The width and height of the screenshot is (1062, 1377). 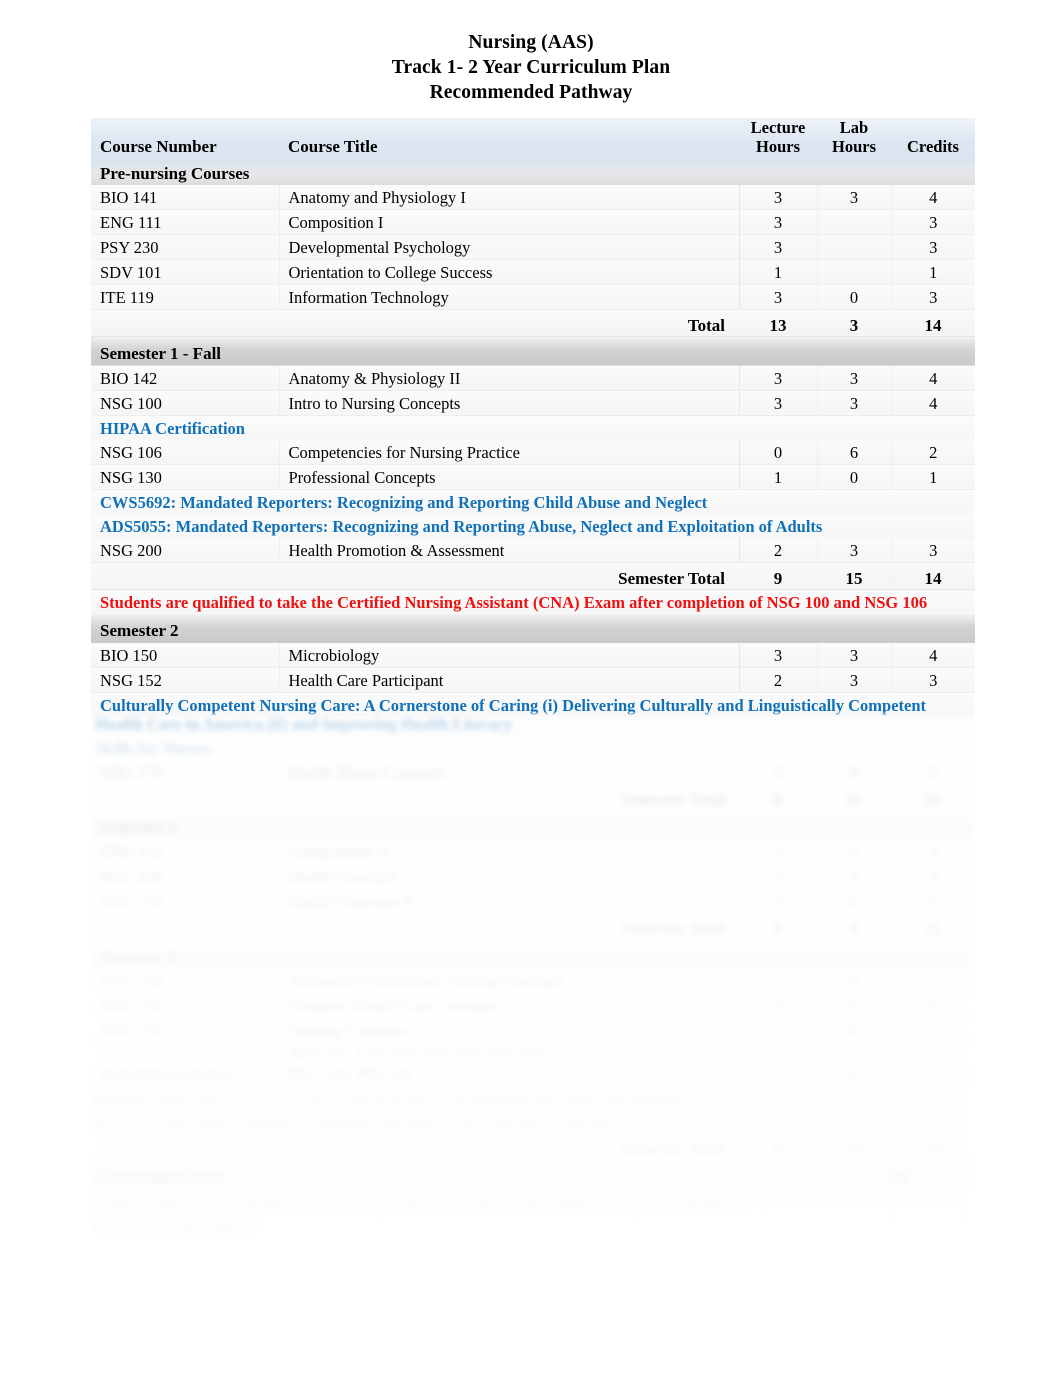 I want to click on table-row: BIO 141 Anatomy and Physiology I 3 3 4, so click(x=533, y=197).